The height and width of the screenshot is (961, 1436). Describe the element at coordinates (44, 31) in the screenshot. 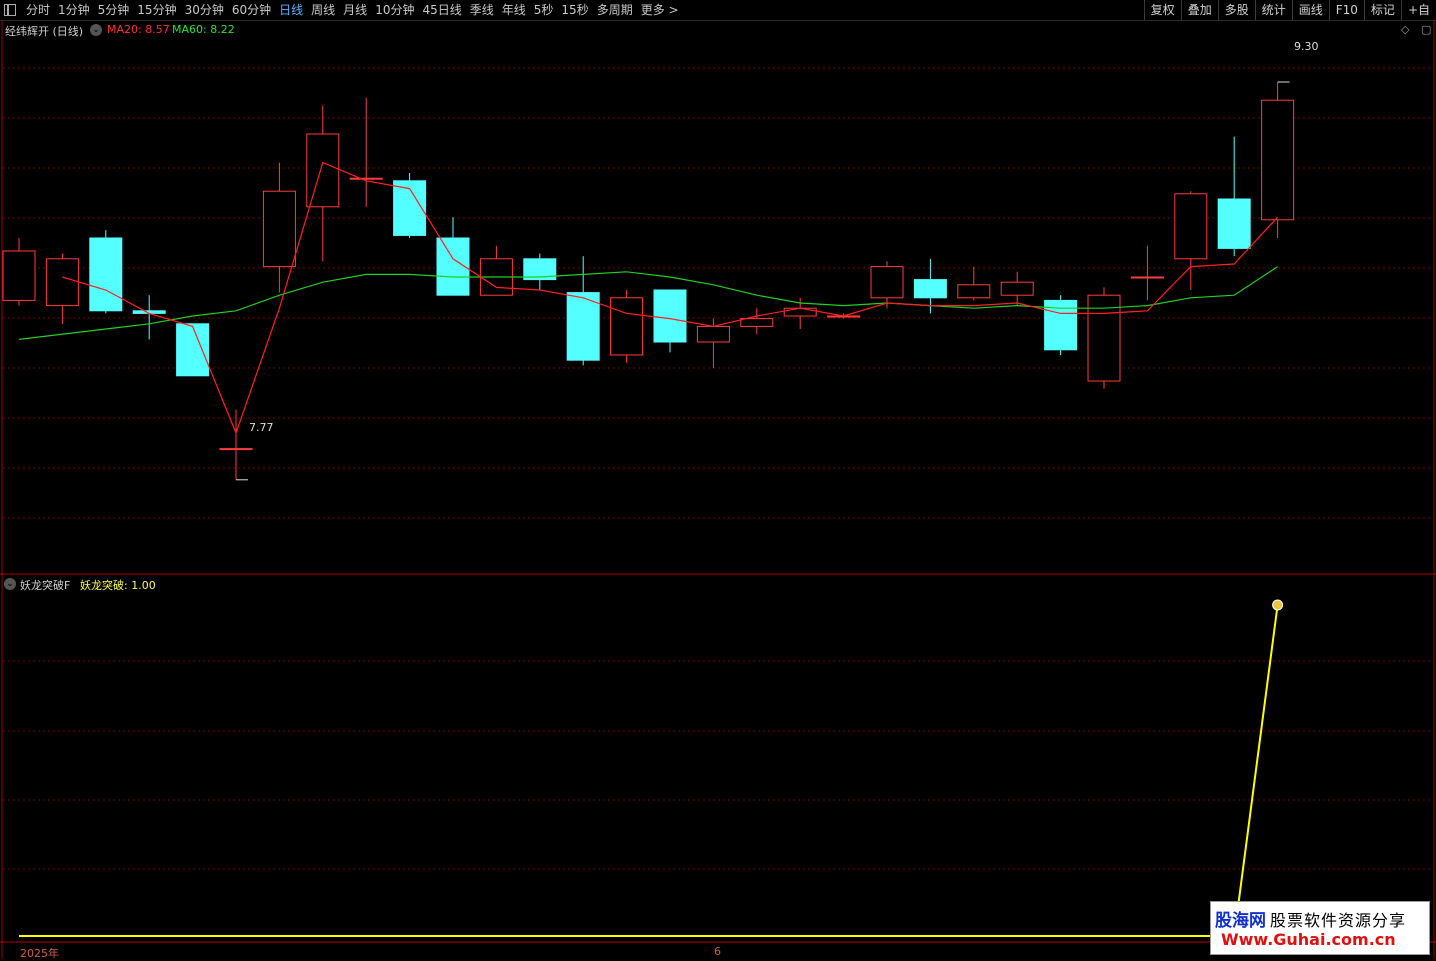

I see `stock-title: 经纬辉开 (日线)` at that location.